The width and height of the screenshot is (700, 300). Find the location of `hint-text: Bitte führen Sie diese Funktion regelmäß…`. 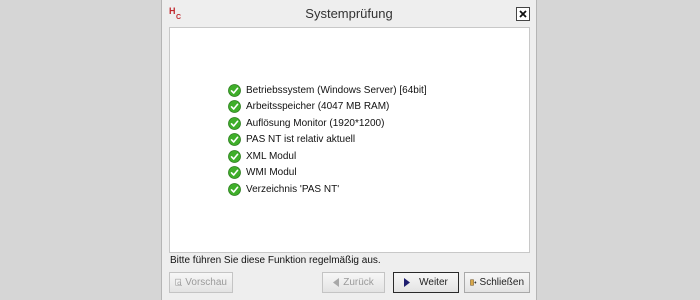

hint-text: Bitte führen Sie diese Funktion regelmäß… is located at coordinates (275, 260).